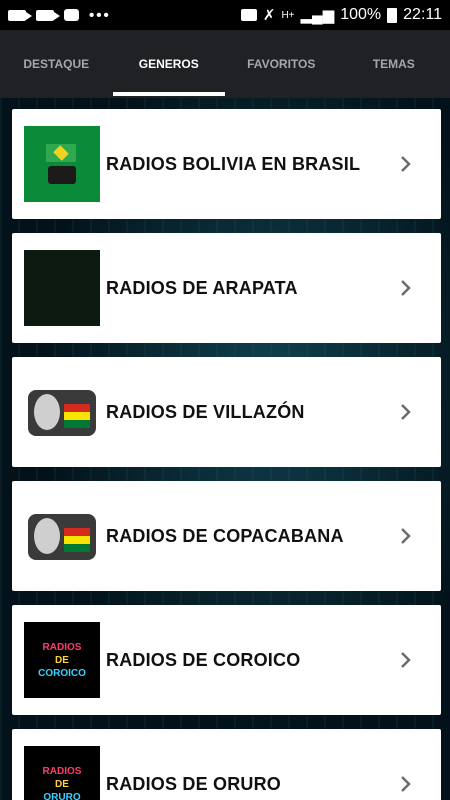 The height and width of the screenshot is (800, 450). Describe the element at coordinates (62, 164) in the screenshot. I see `brasil-thumbnail` at that location.